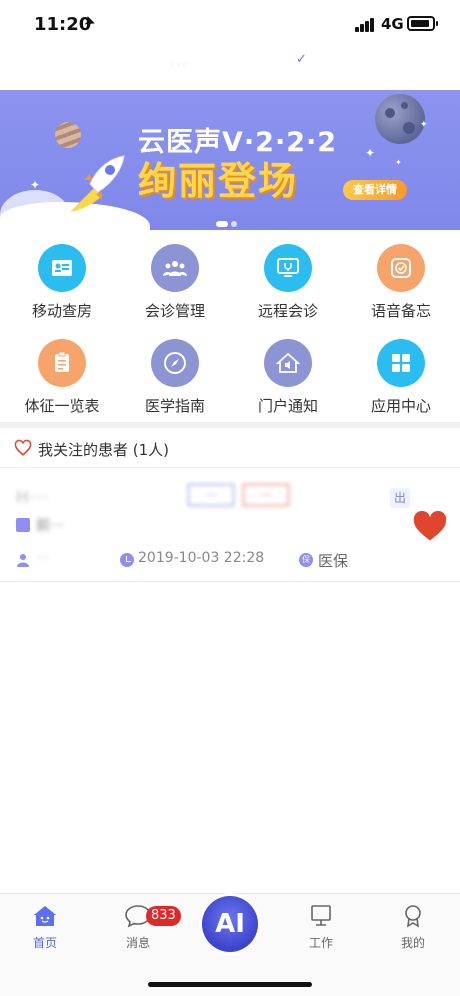  What do you see at coordinates (266, 495) in the screenshot?
I see `patient-tag-red: ···` at bounding box center [266, 495].